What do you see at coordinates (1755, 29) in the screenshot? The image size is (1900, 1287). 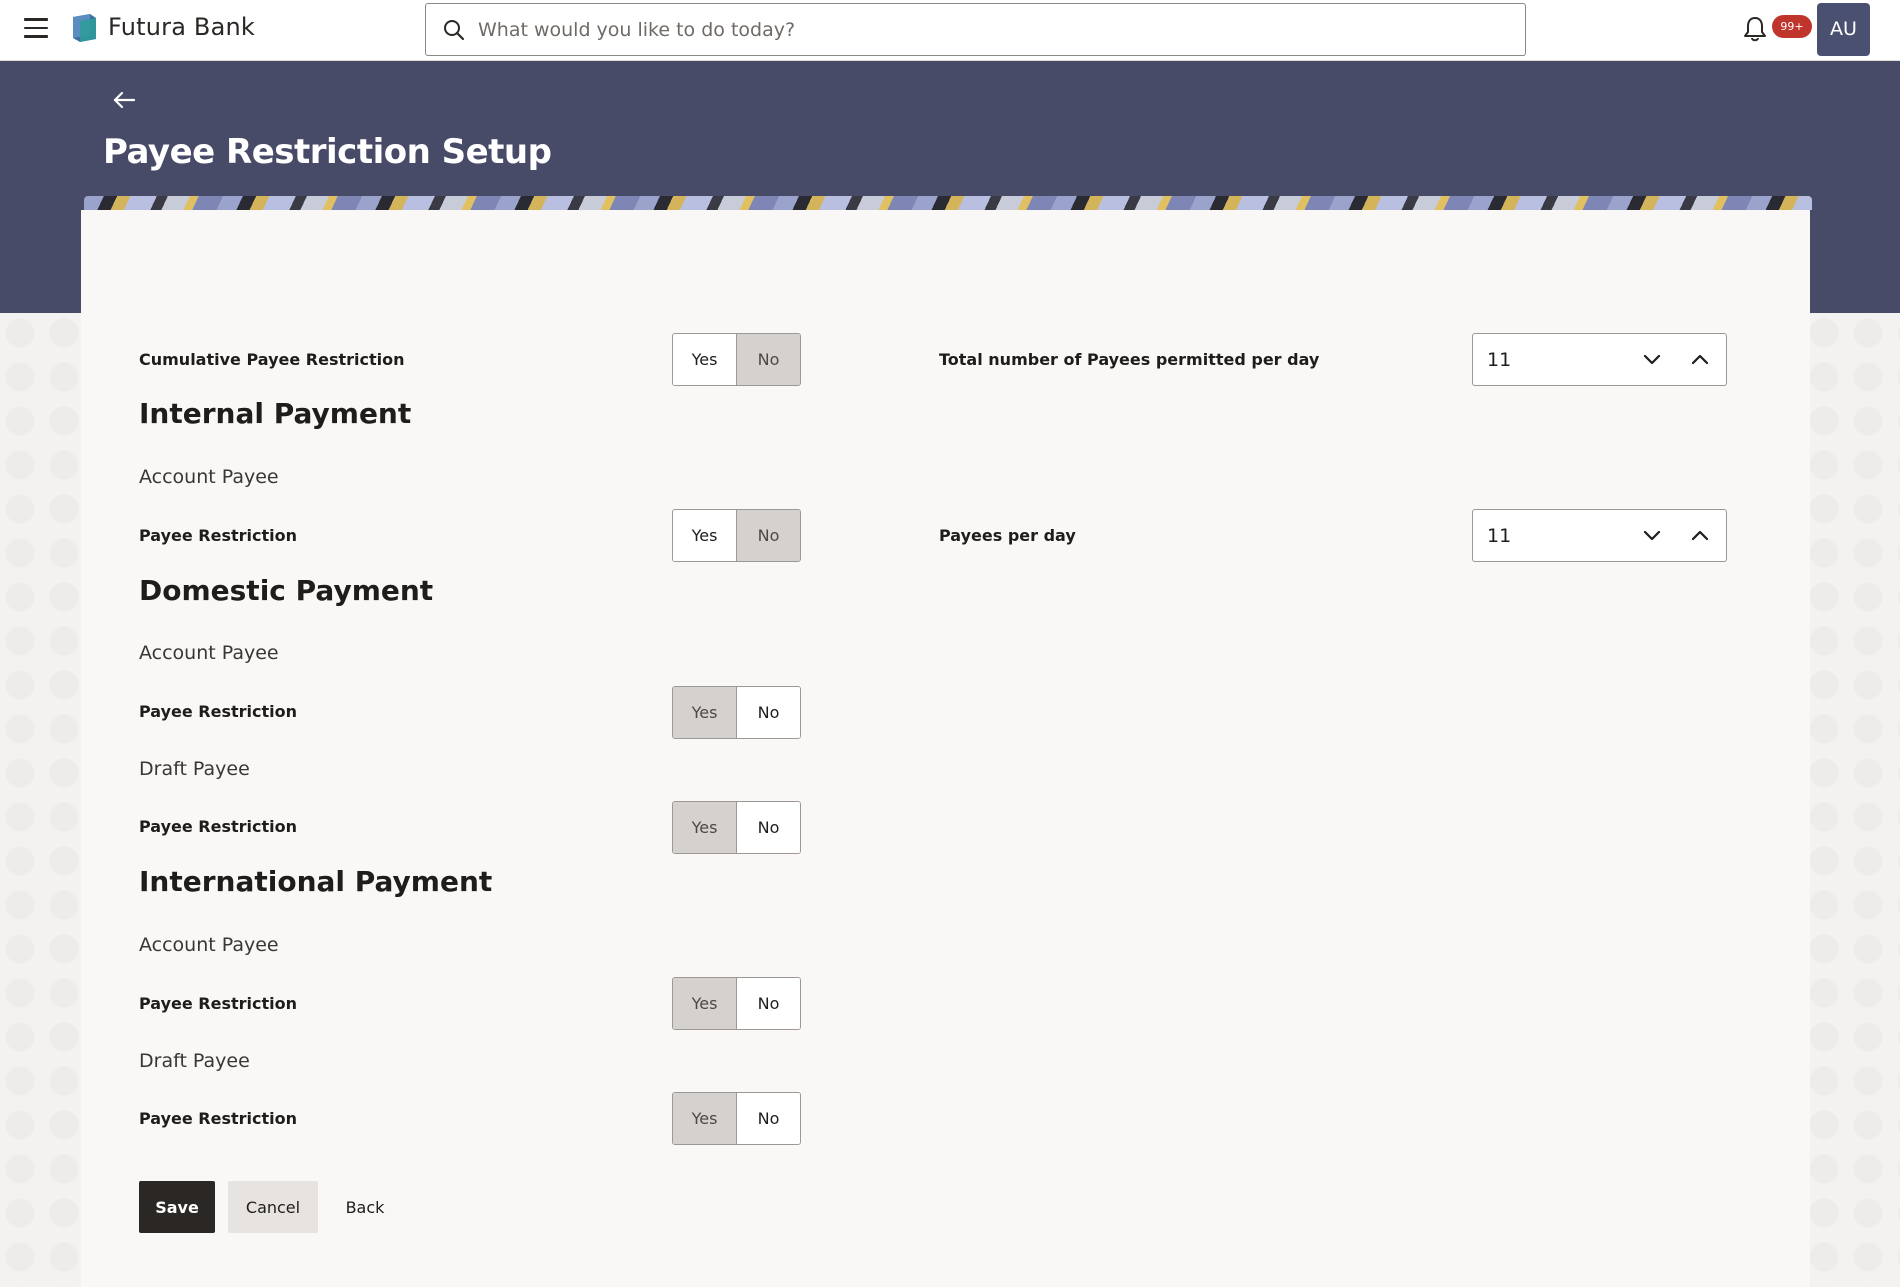 I see `bell-icon` at bounding box center [1755, 29].